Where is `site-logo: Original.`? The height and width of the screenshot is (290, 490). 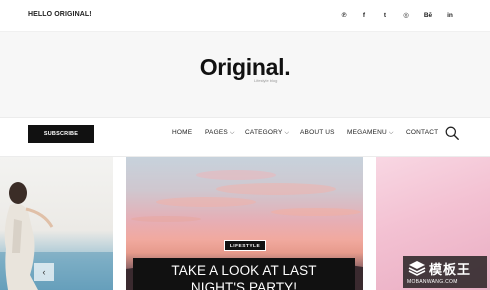 site-logo: Original. is located at coordinates (245, 67).